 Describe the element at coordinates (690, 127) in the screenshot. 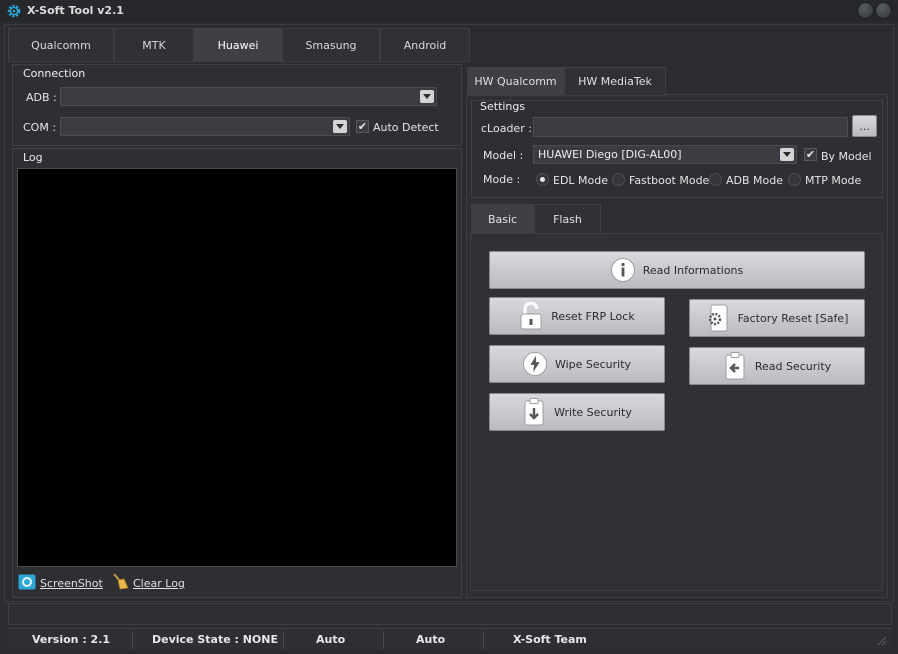

I see `cloader-field` at that location.